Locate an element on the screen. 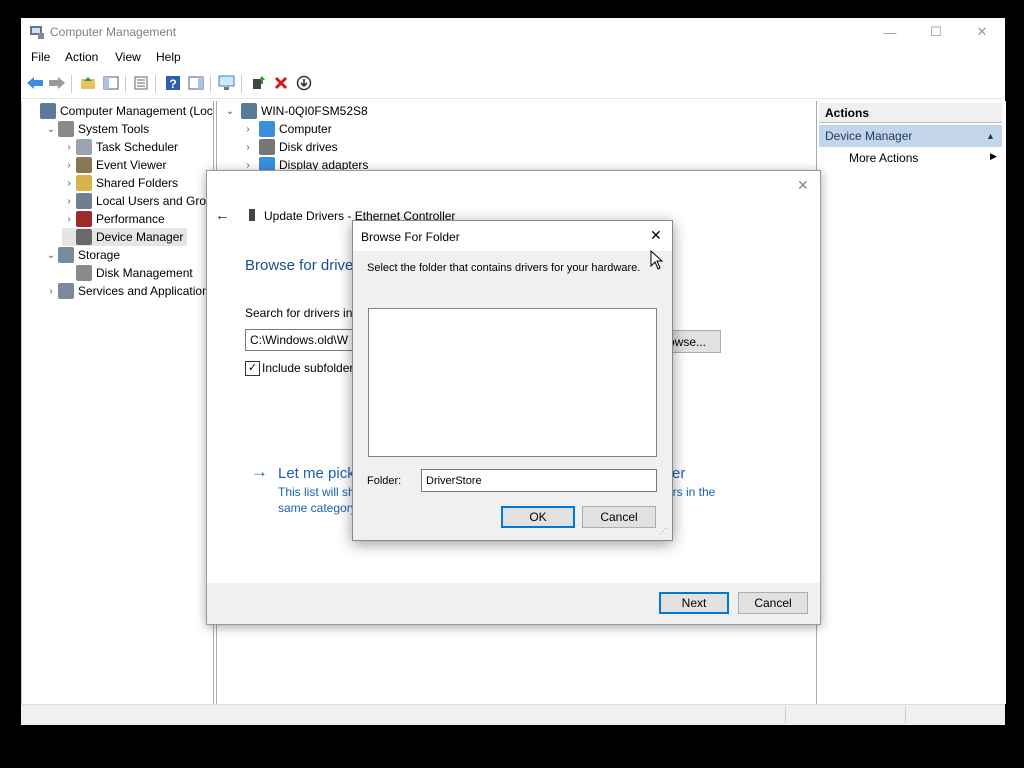  tree-item: ⌄ Storage is located at coordinates (82, 255).